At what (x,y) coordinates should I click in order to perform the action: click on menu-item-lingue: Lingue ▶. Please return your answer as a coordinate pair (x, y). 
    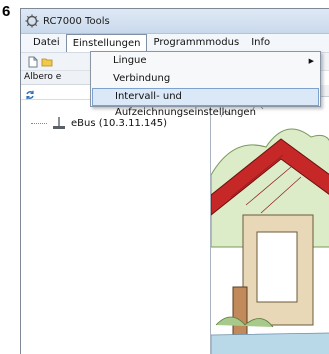
    Looking at the image, I should click on (205, 61).